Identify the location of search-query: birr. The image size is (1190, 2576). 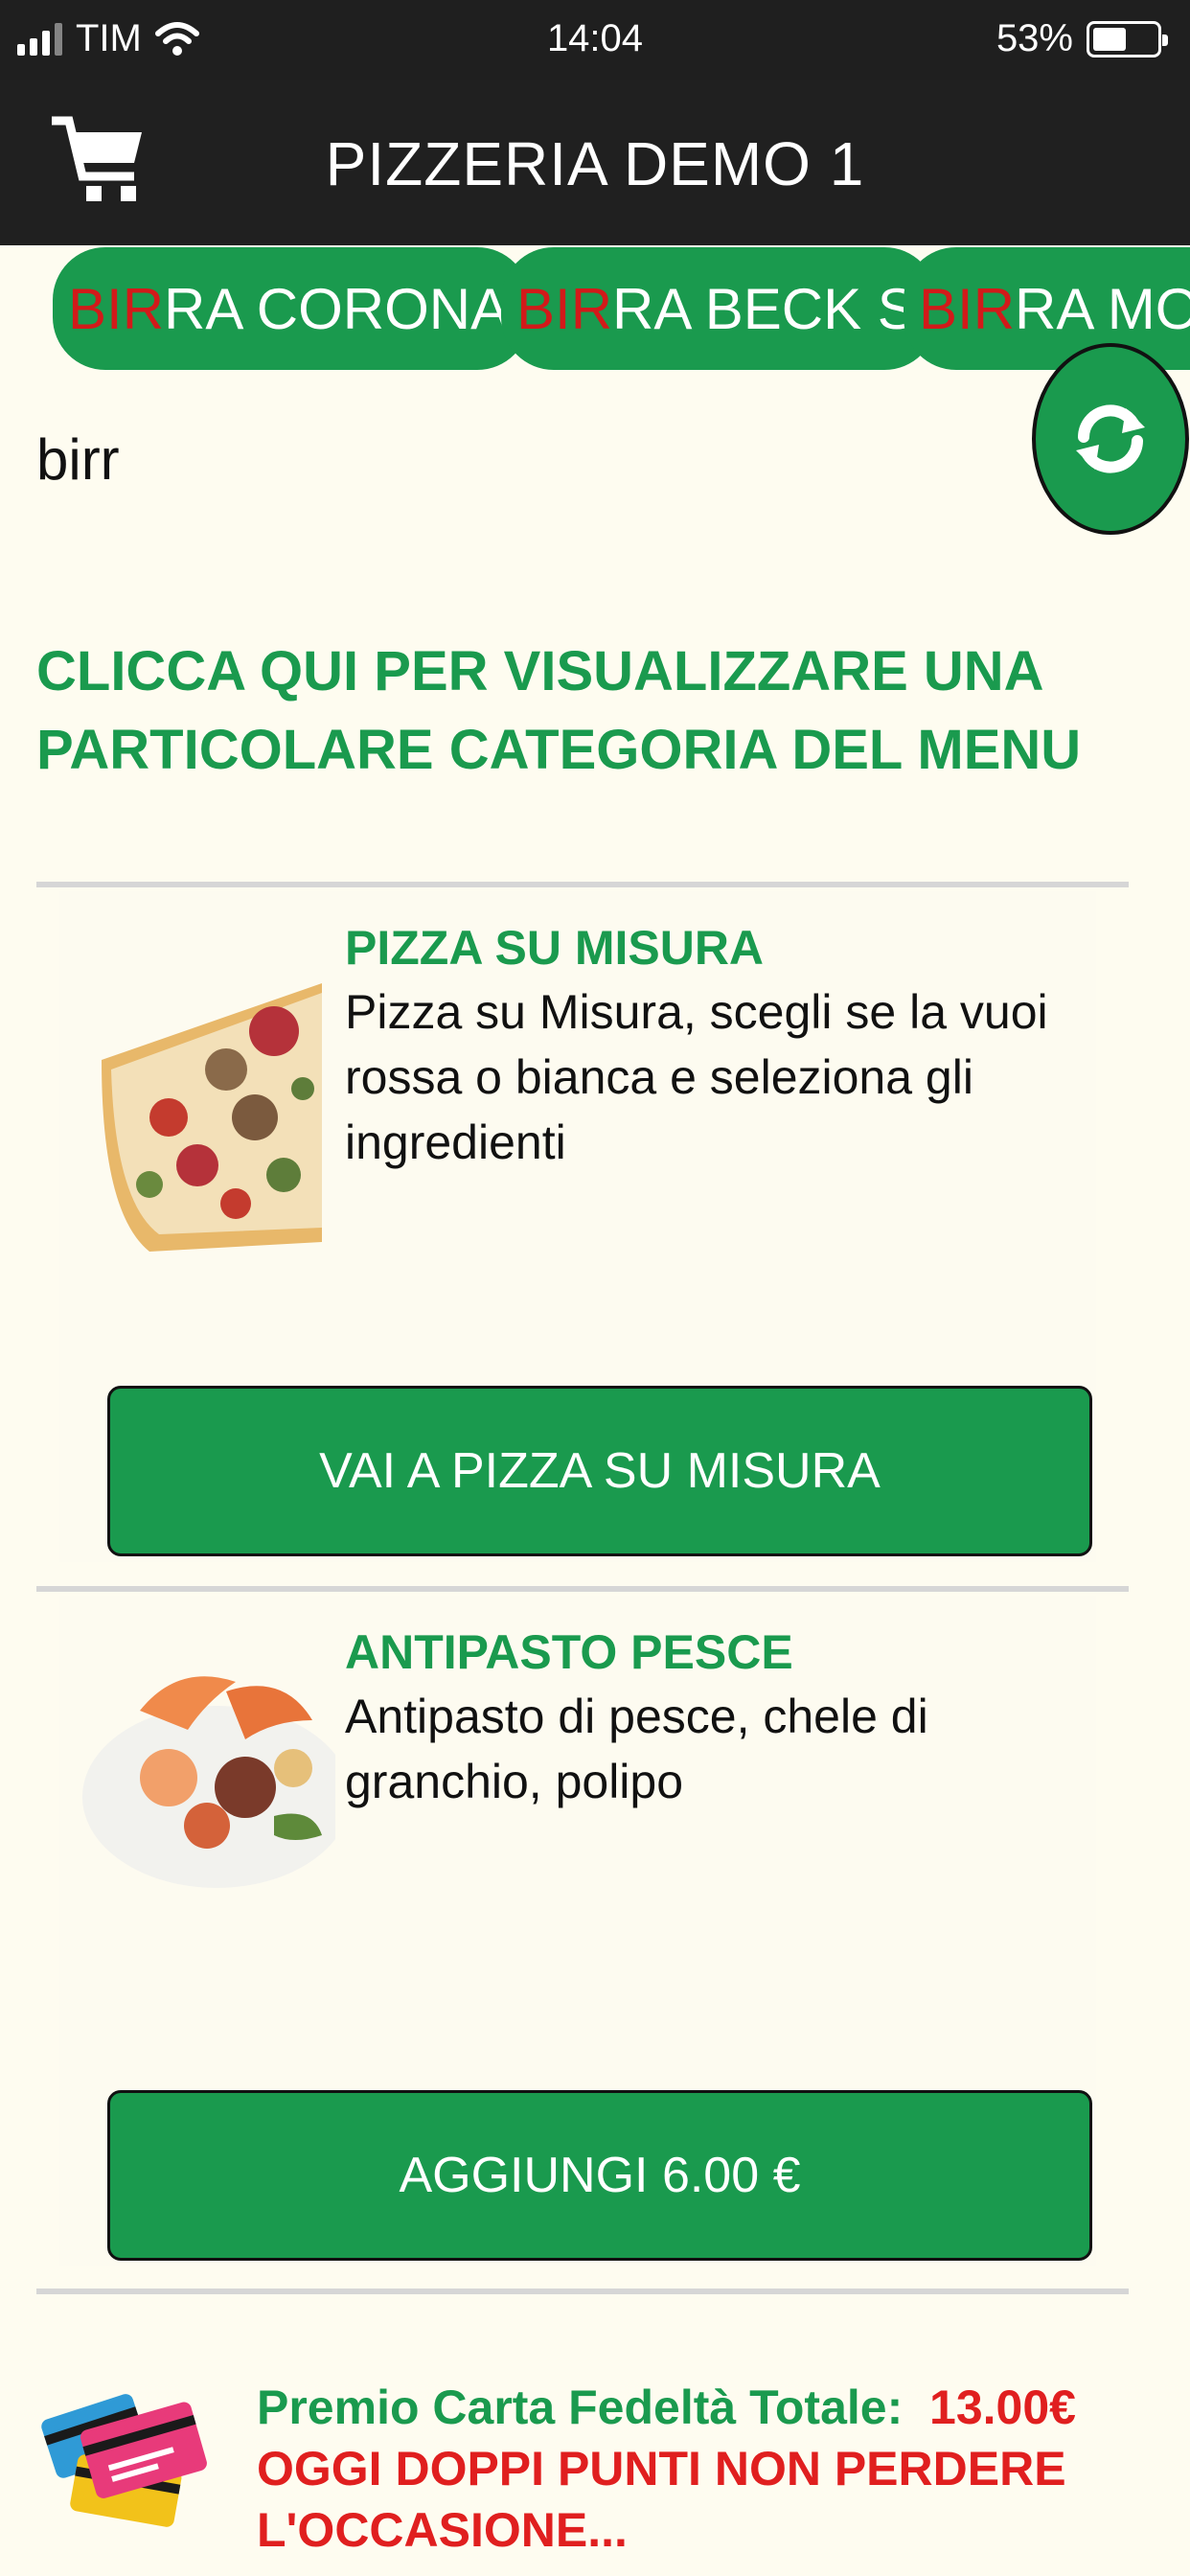
(78, 459).